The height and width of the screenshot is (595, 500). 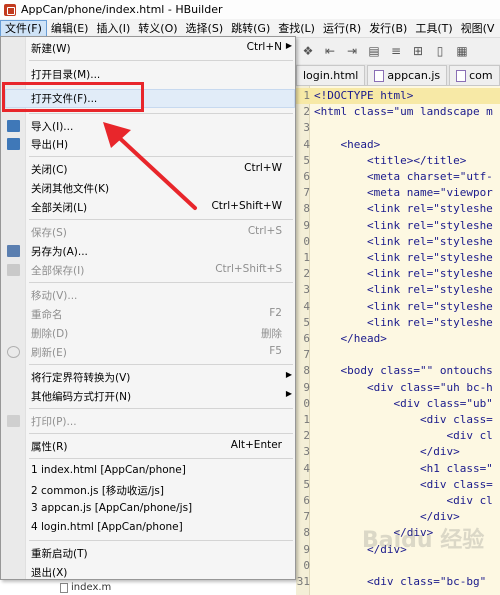 What do you see at coordinates (331, 75) in the screenshot?
I see `tab-login-html: login.html` at bounding box center [331, 75].